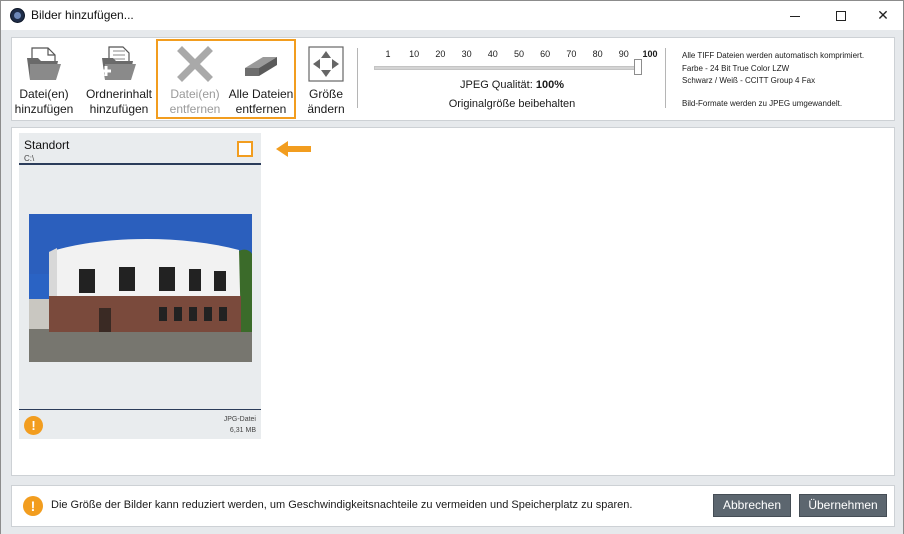 The height and width of the screenshot is (534, 904). I want to click on minimize-button, so click(795, 15).